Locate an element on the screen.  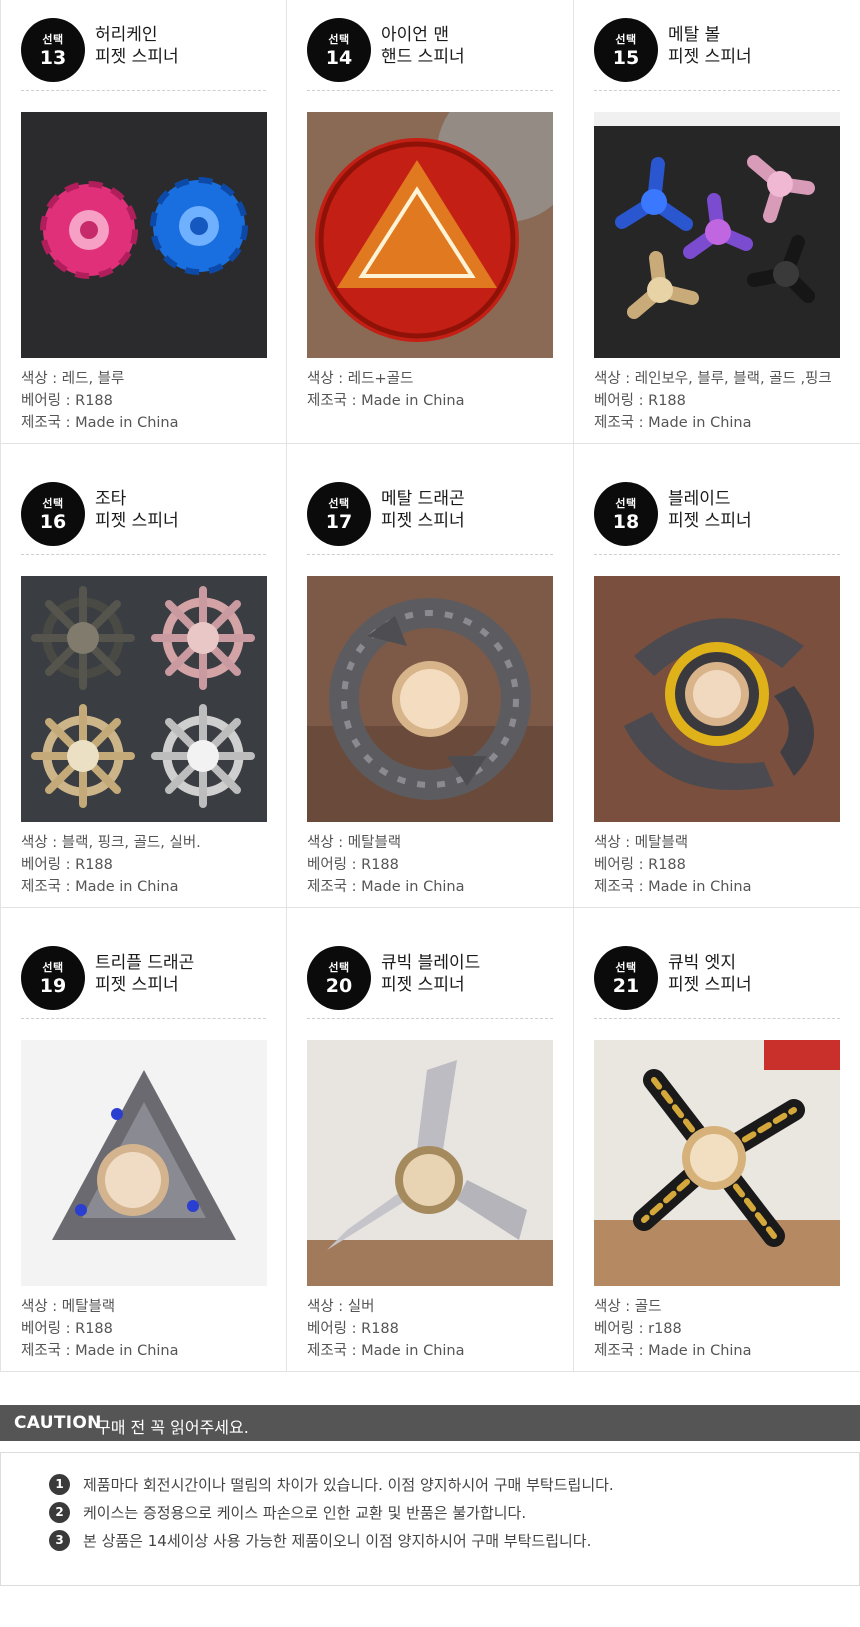
badge-number: 17 is located at coordinates (339, 522).